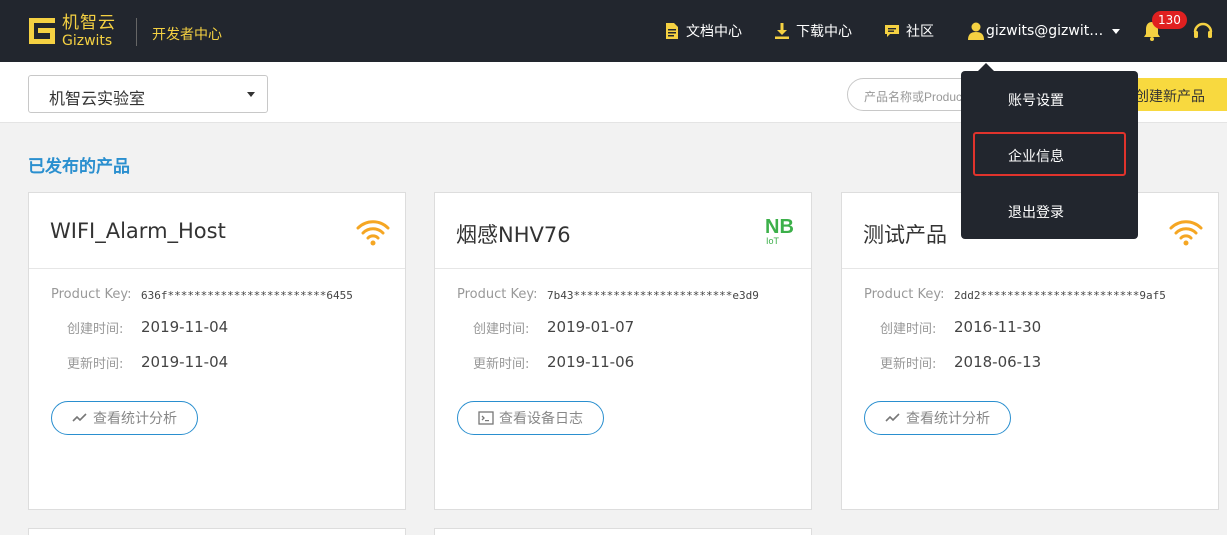 The width and height of the screenshot is (1227, 535). I want to click on gizwits-logo: 机智云 Gizwits, so click(74, 31).